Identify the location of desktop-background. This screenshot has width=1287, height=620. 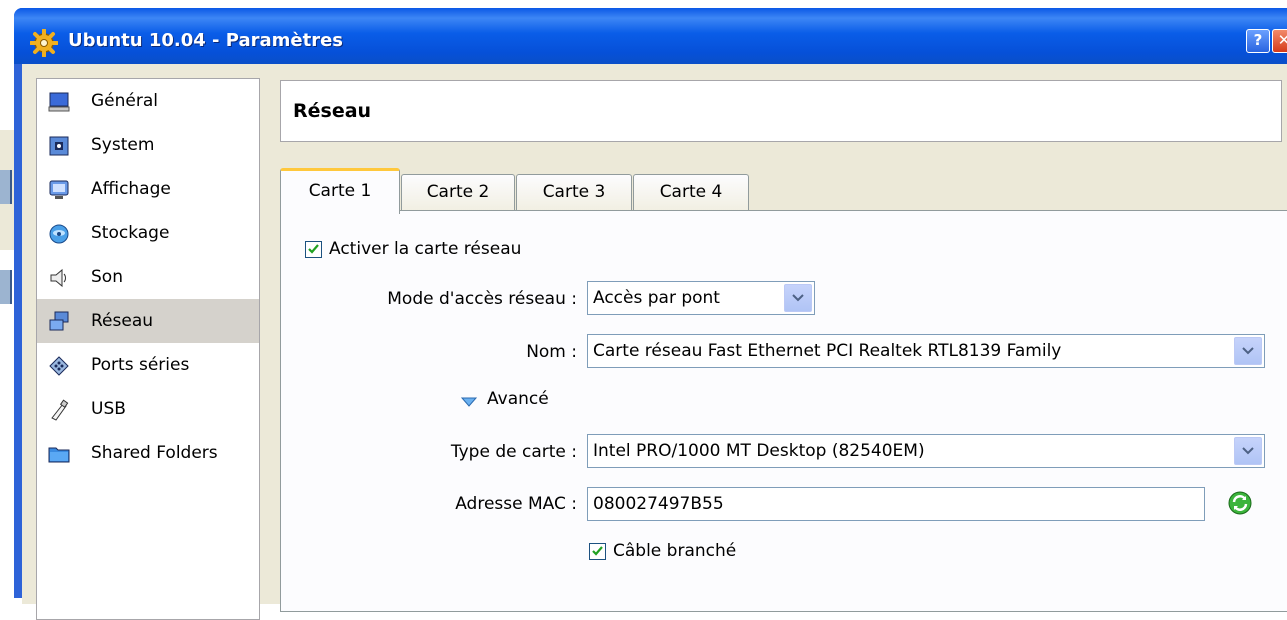
(7, 292).